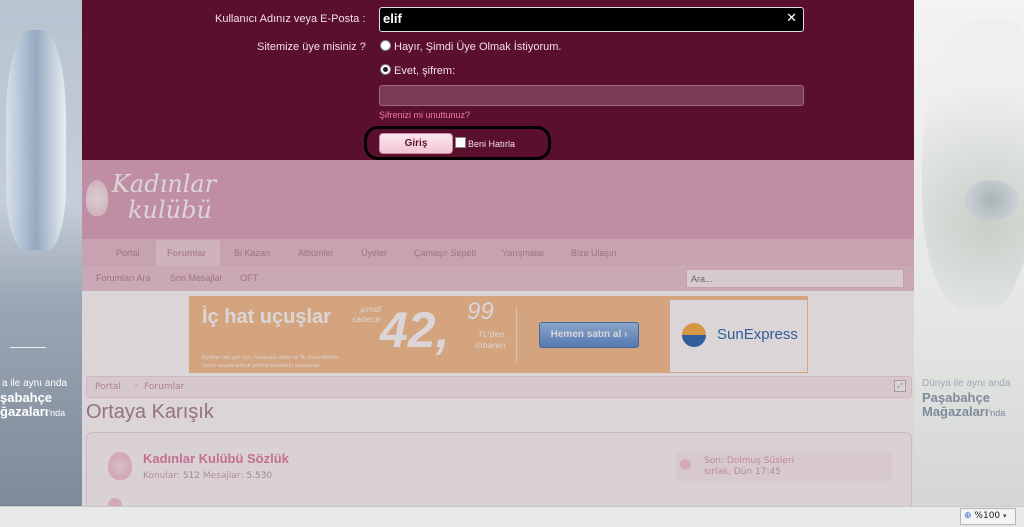  I want to click on nav-albumler: Albümler, so click(316, 253).